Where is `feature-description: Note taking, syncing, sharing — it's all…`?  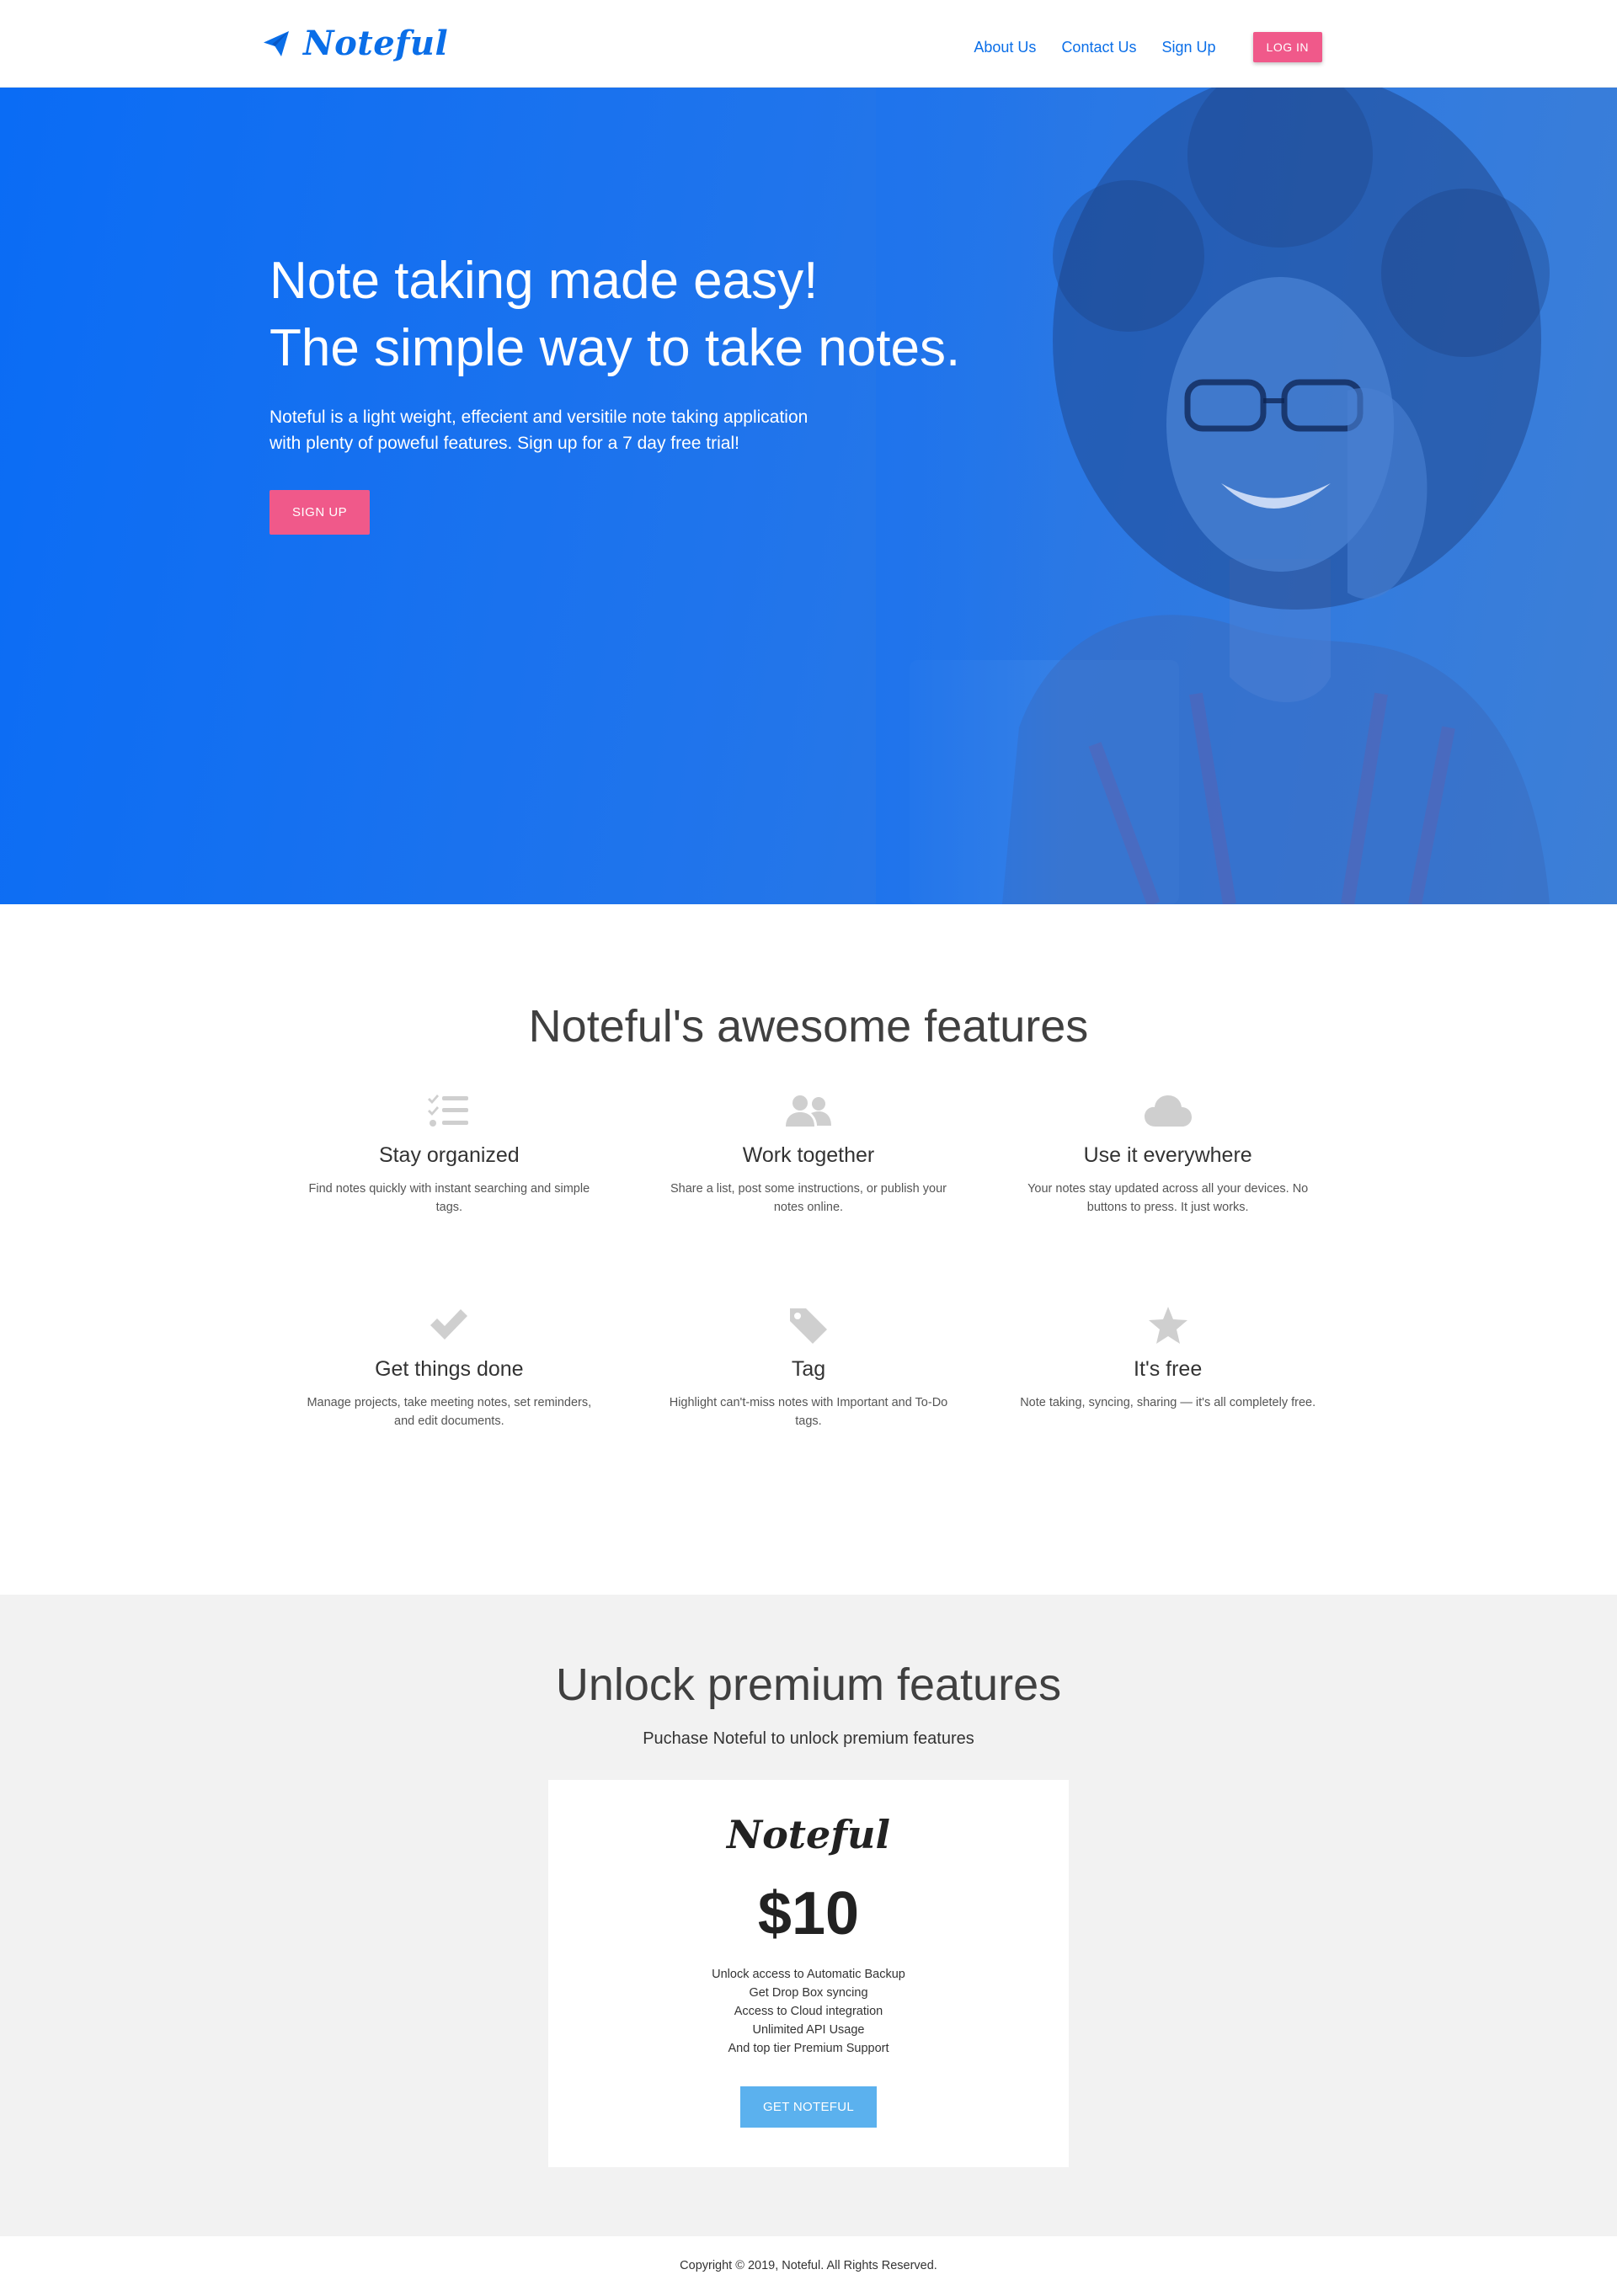
feature-description: Note taking, syncing, sharing — it's all… is located at coordinates (1168, 1402).